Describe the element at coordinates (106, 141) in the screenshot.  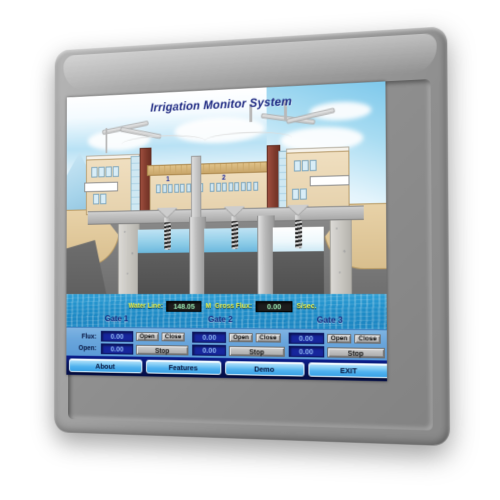
I see `mast-pole` at that location.